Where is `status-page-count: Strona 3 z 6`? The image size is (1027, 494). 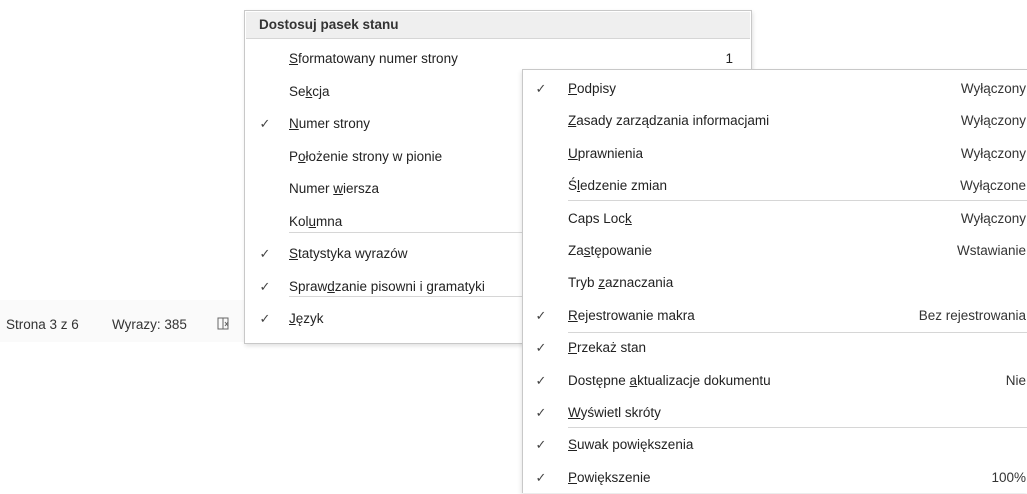
status-page-count: Strona 3 z 6 is located at coordinates (42, 324).